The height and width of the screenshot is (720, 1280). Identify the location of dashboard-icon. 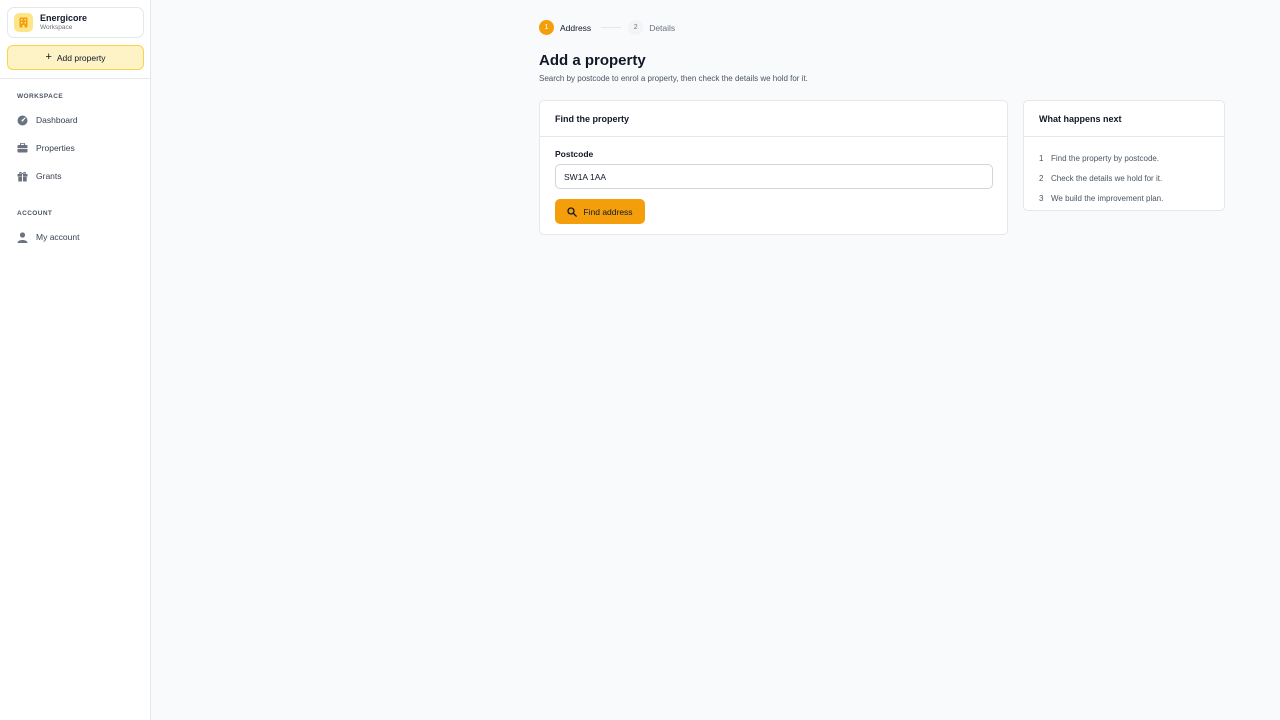
(22, 120).